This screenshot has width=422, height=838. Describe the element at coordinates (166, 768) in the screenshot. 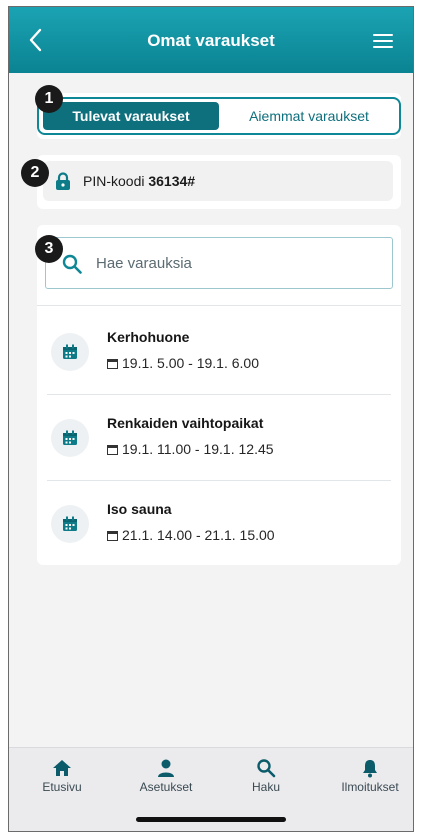

I see `person-icon` at that location.